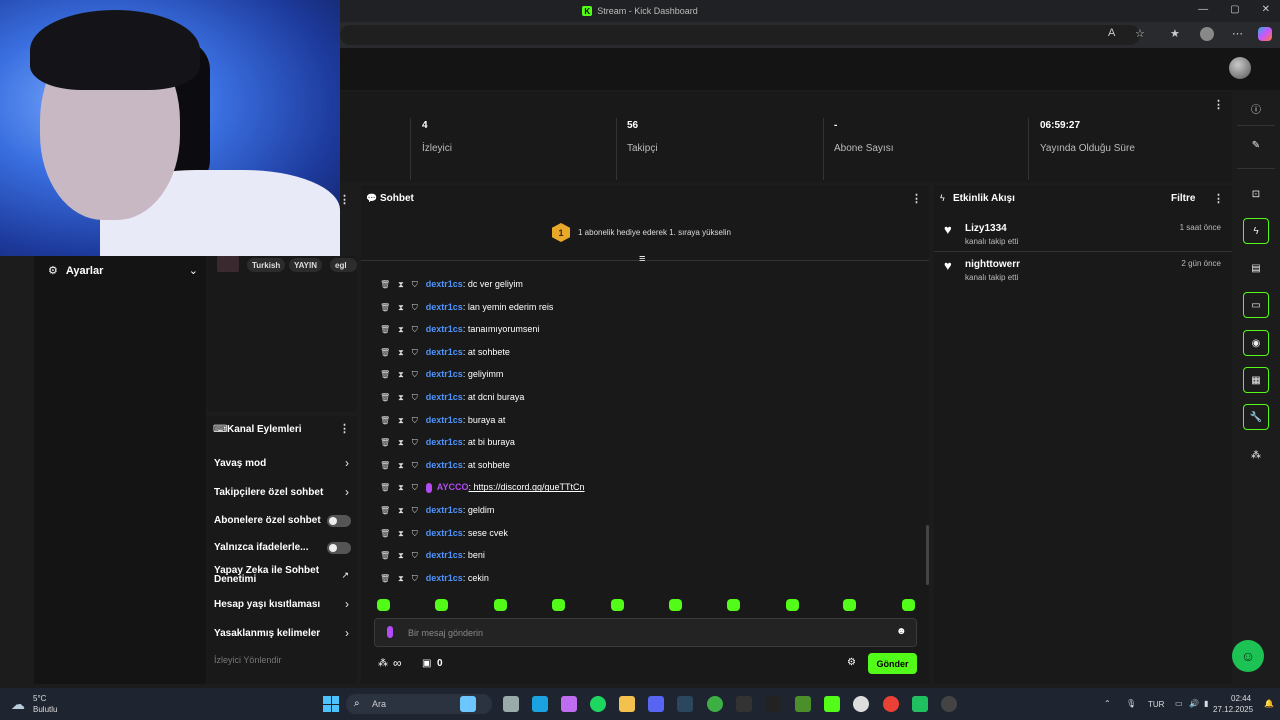 This screenshot has height=720, width=1280. Describe the element at coordinates (1266, 9) in the screenshot. I see `close-button: ✕` at that location.